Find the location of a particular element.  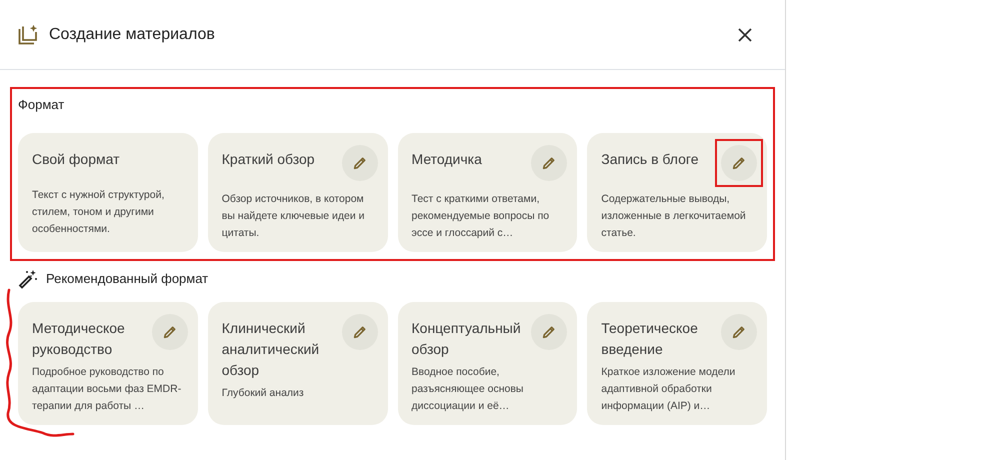

format-card: Клинический аналитический обзор Глубокий анализ is located at coordinates (298, 363).